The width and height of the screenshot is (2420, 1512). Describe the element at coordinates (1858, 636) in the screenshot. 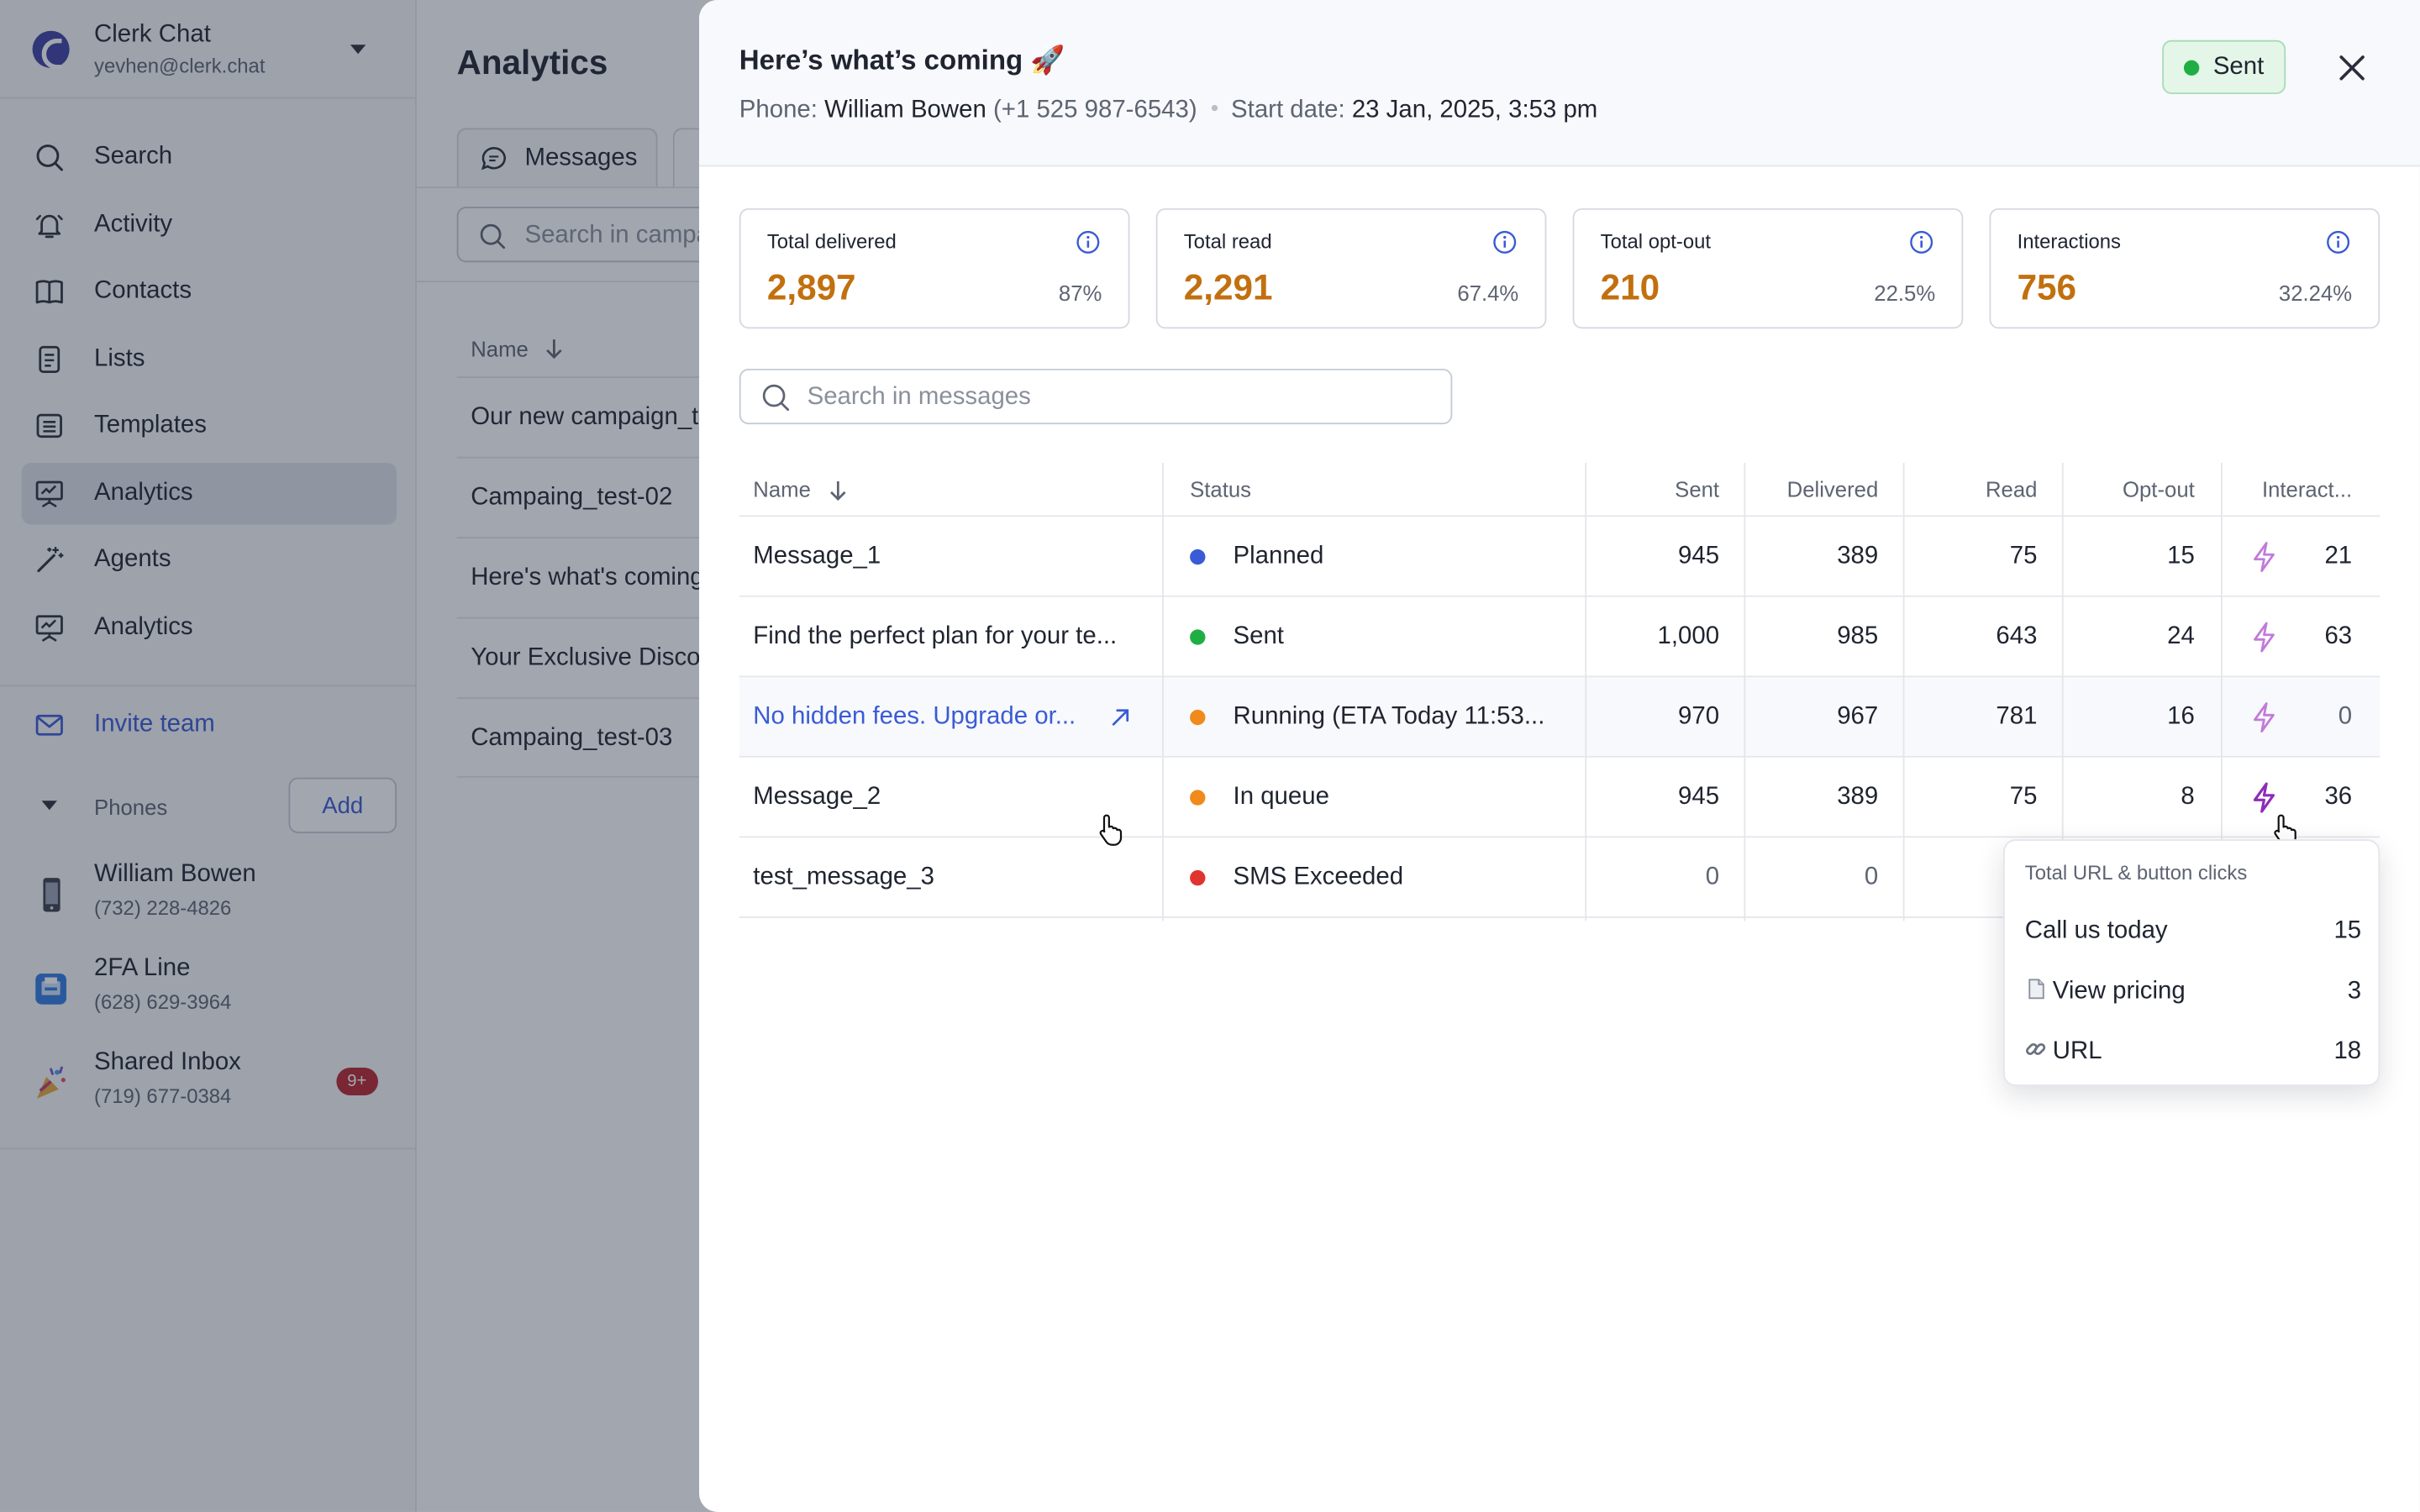

I see `delivered-count: 985` at that location.